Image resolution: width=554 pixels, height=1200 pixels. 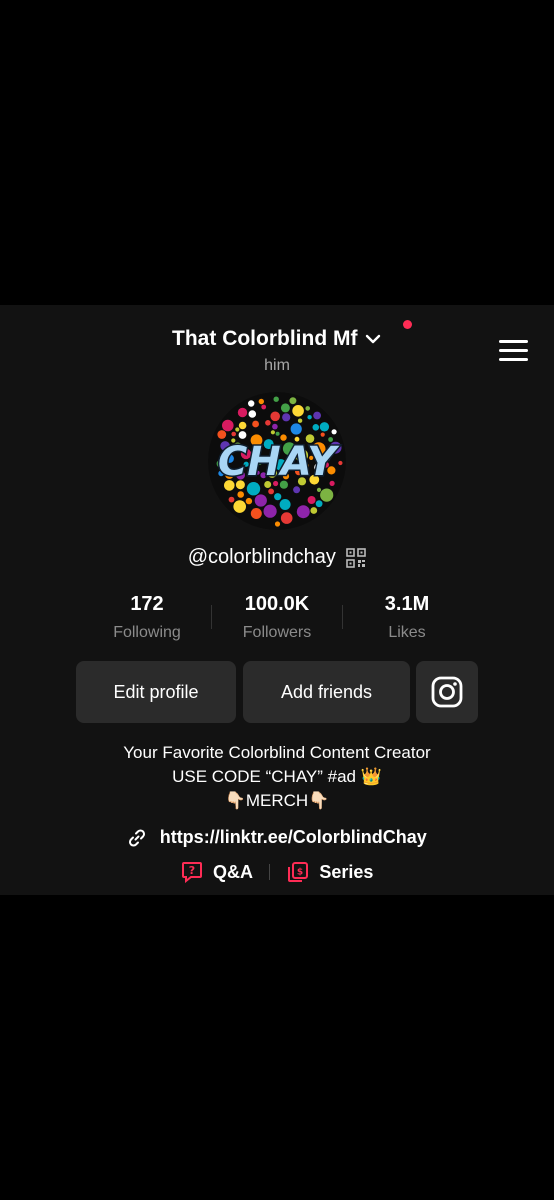 What do you see at coordinates (147, 604) in the screenshot?
I see `stat-following-value: 172` at bounding box center [147, 604].